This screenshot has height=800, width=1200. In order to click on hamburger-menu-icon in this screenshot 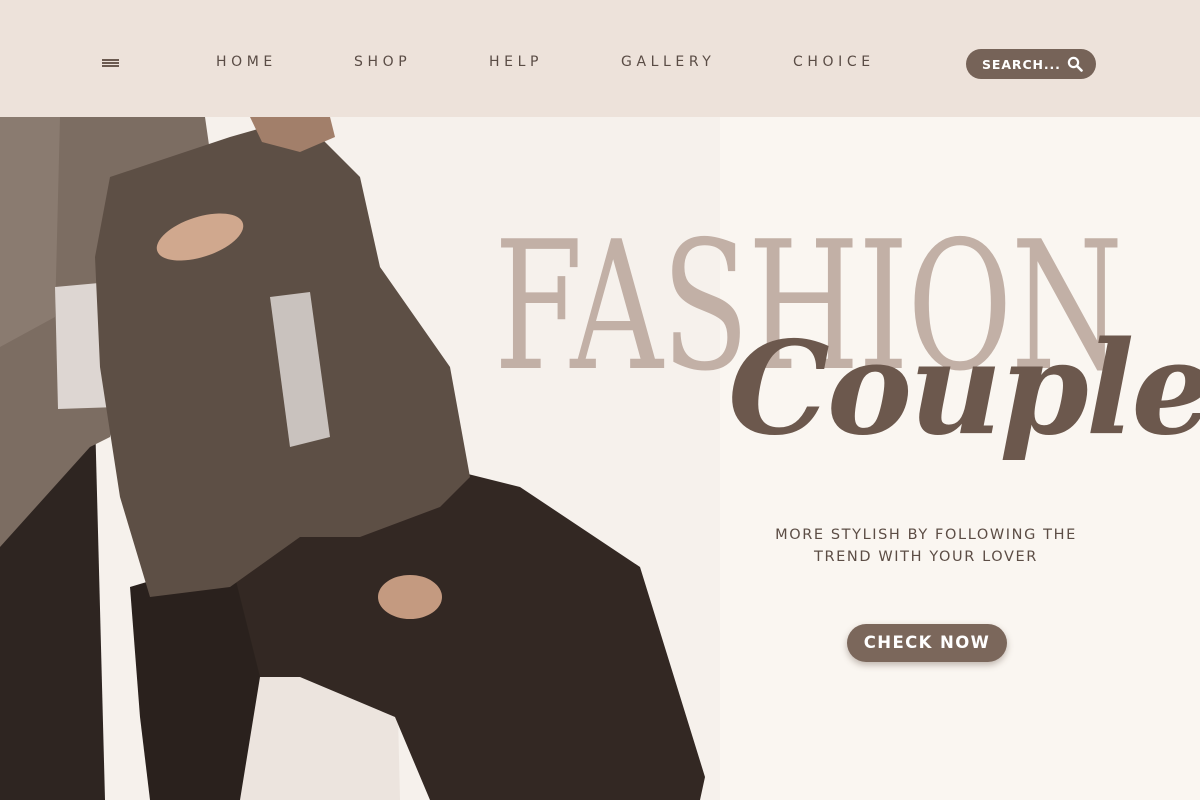, I will do `click(110, 63)`.